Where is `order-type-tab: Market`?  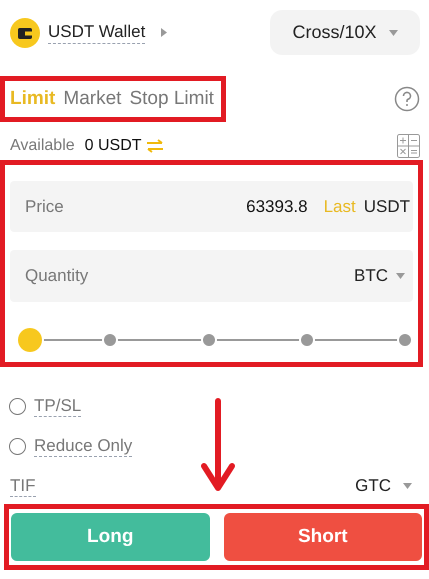 order-type-tab: Market is located at coordinates (92, 99).